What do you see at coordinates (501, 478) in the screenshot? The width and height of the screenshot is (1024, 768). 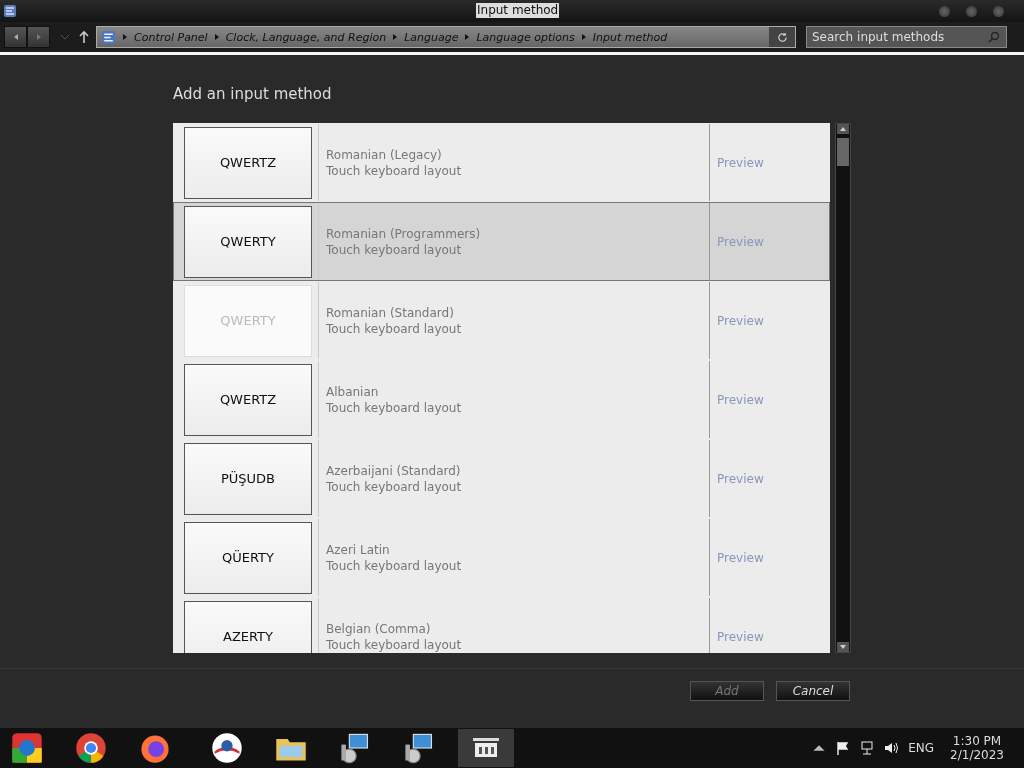 I see `input-method-row: PÜŞUDB Azerbaijani (Standard) Touch keyboard layout Preview` at bounding box center [501, 478].